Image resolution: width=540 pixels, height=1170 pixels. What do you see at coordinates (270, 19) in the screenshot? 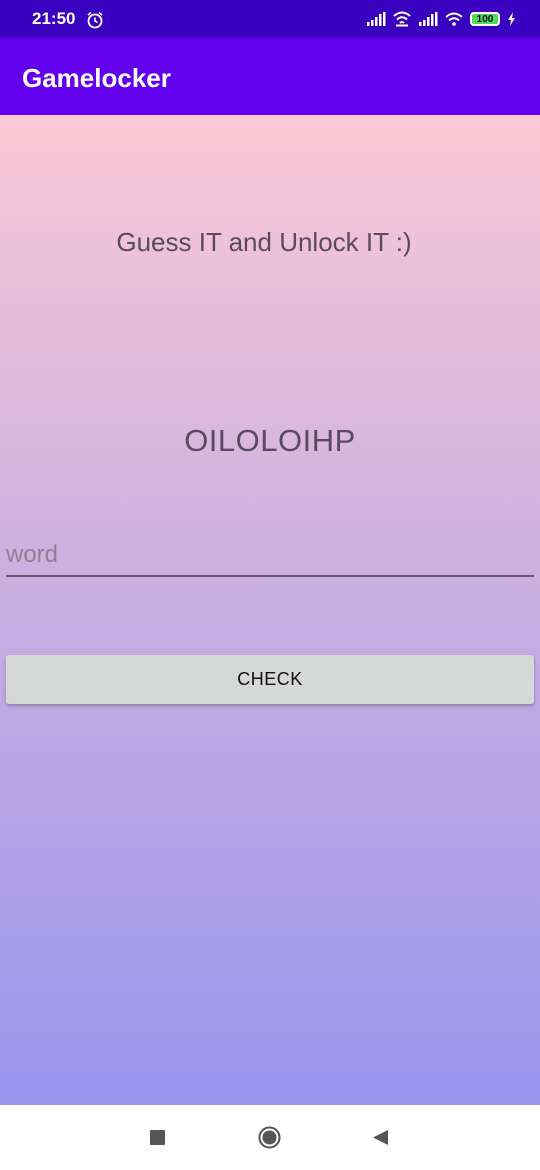
I see `status-bar: 21:50 100` at bounding box center [270, 19].